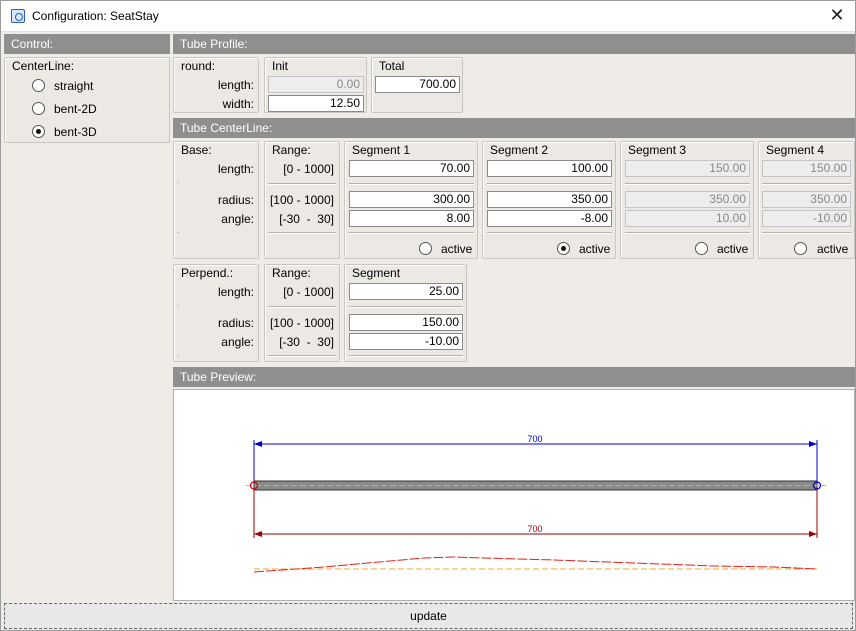 This screenshot has height=631, width=856. I want to click on segment-1-radius-field: 300.00, so click(411, 199).